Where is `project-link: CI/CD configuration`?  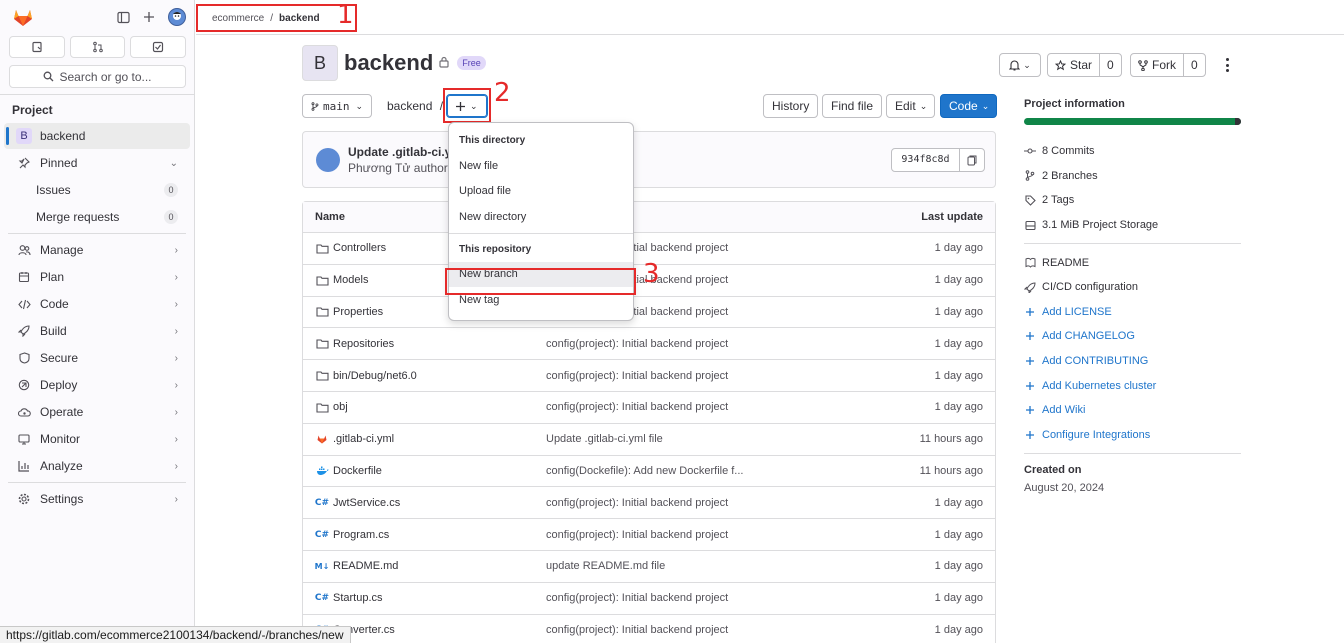
project-link: CI/CD configuration is located at coordinates (1132, 287).